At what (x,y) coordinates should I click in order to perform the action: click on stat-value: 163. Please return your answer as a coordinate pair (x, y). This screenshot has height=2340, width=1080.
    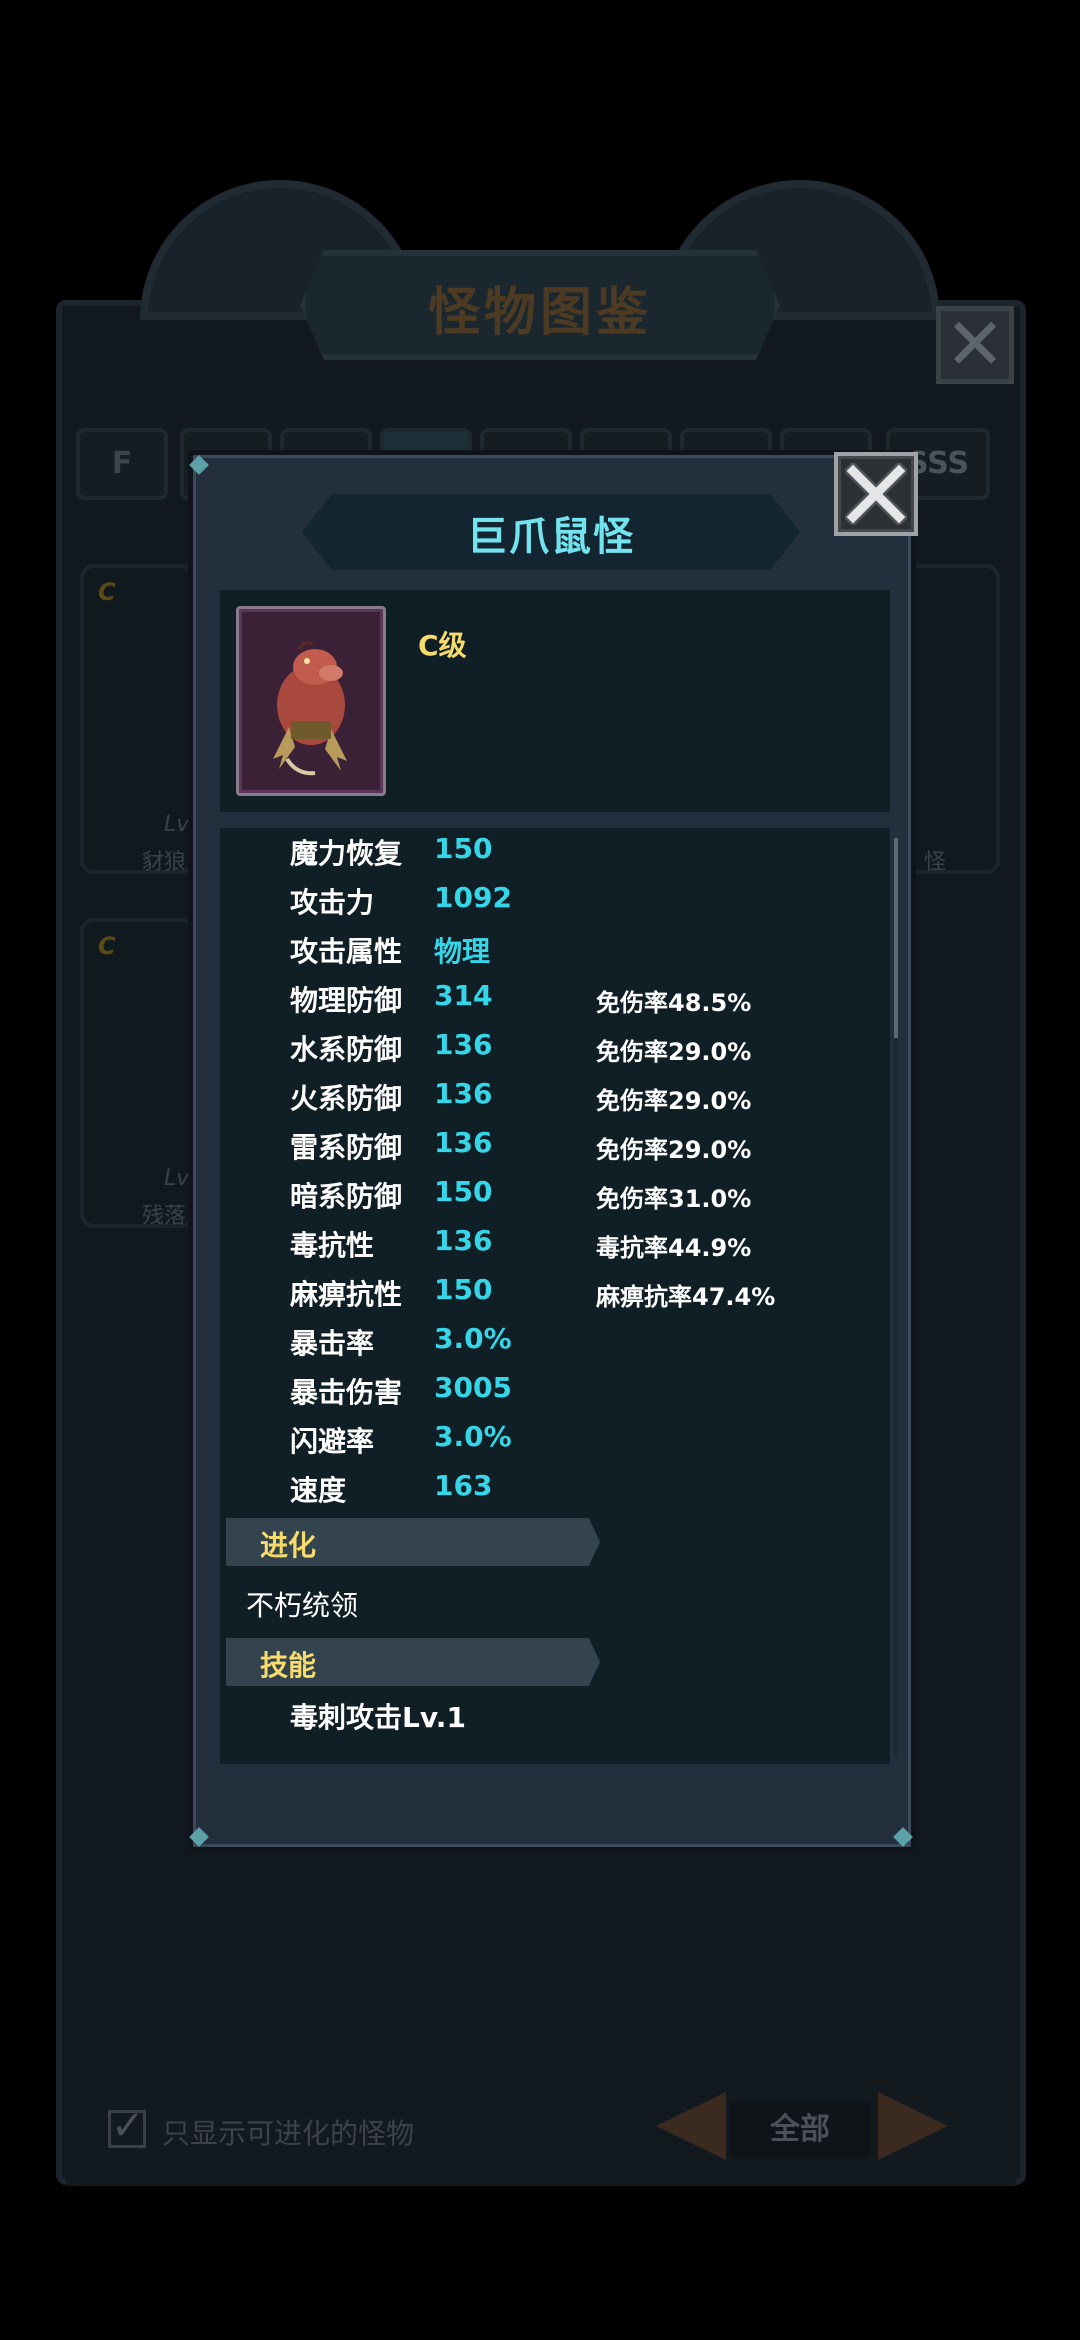
    Looking at the image, I should click on (463, 1485).